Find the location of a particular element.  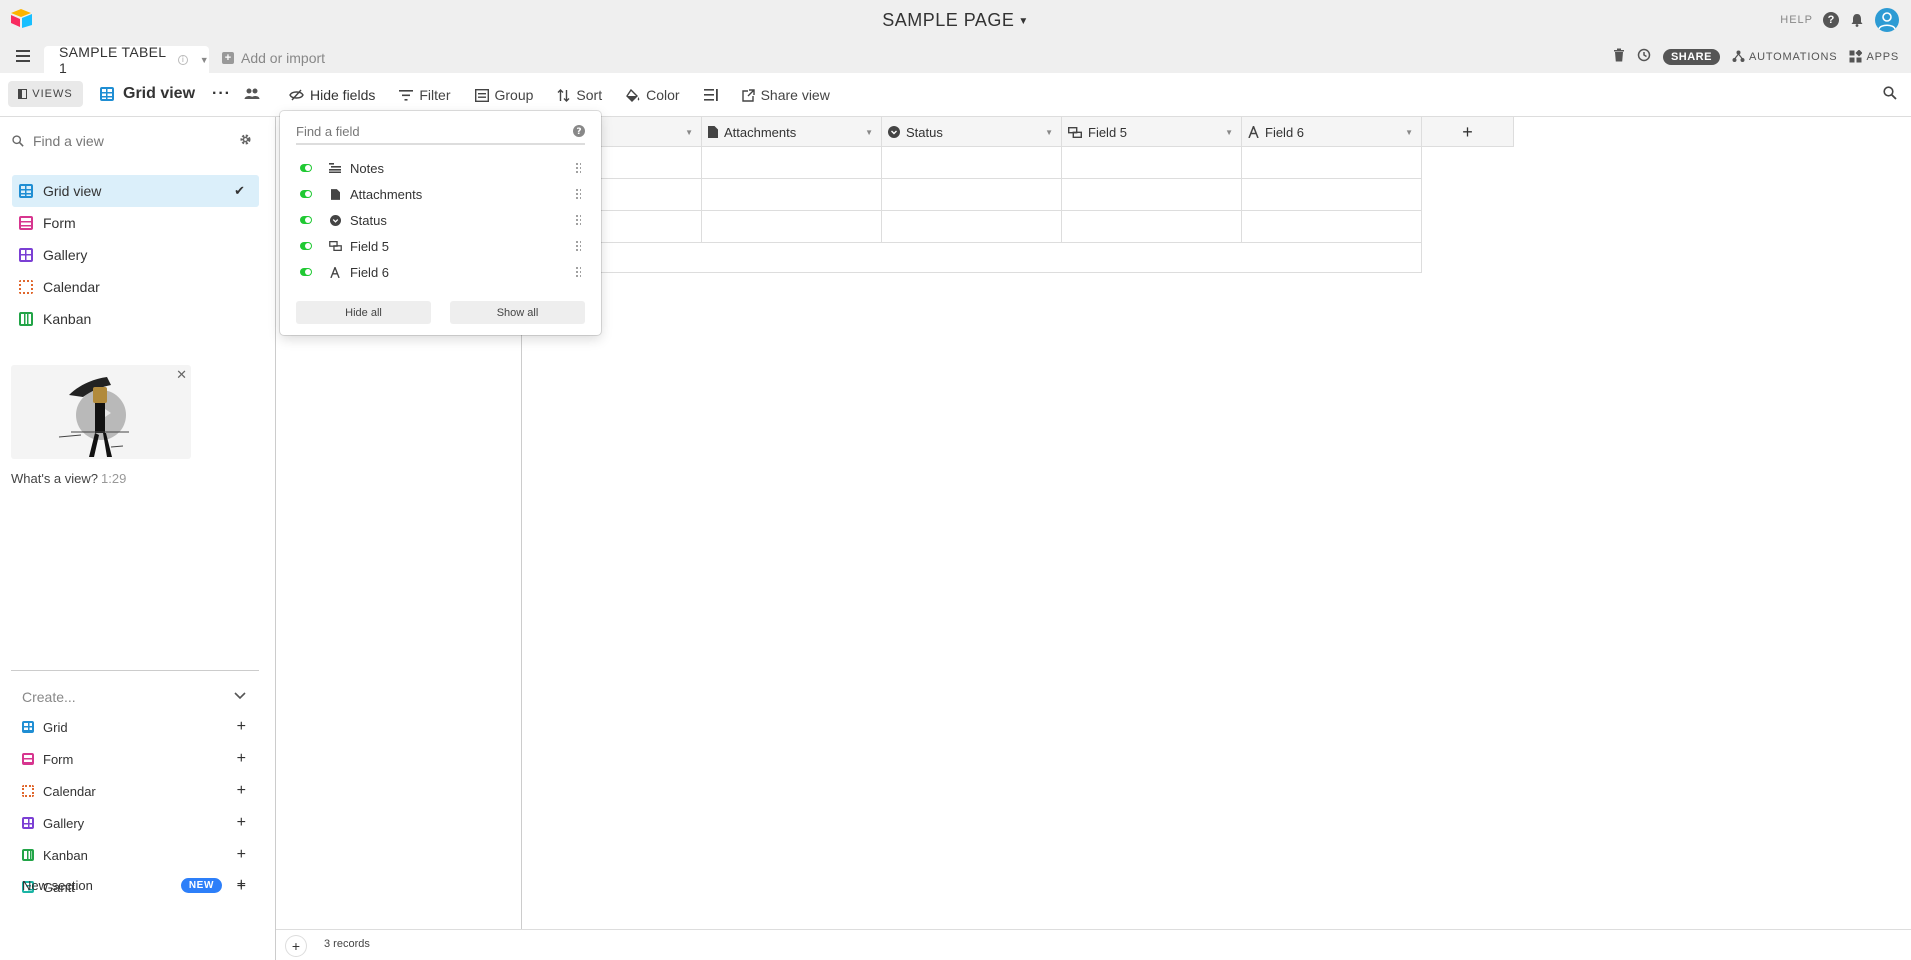

filter-button: Filter is located at coordinates (425, 95).